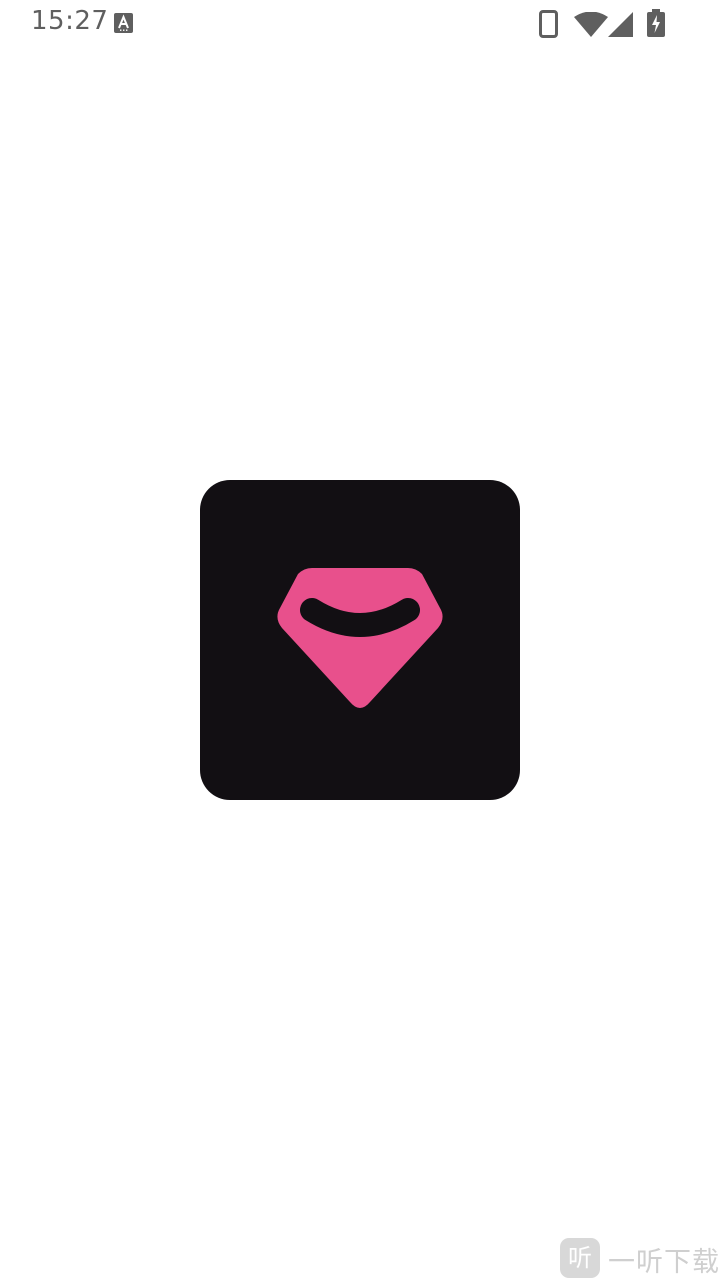 The width and height of the screenshot is (720, 1280). What do you see at coordinates (664, 1262) in the screenshot?
I see `watermark-text: 一听下载` at bounding box center [664, 1262].